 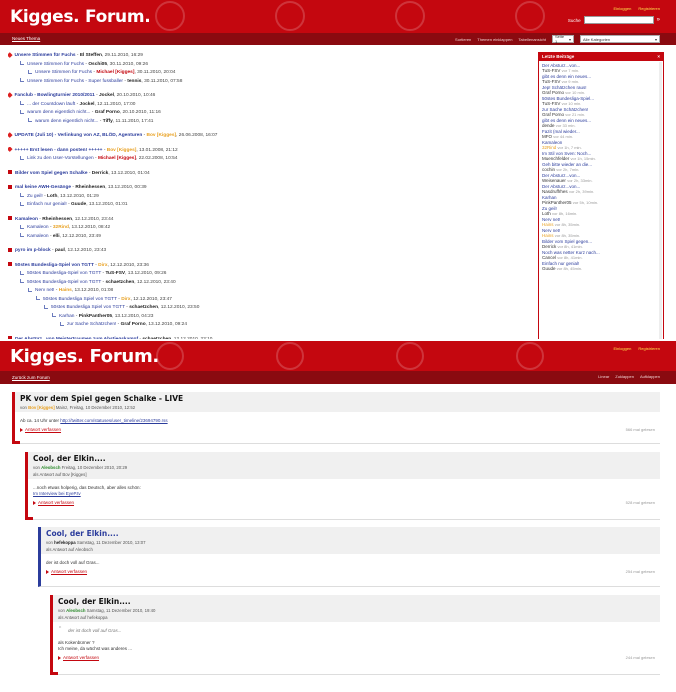 What do you see at coordinates (65, 290) in the screenshot?
I see `thread-author: Hains` at bounding box center [65, 290].